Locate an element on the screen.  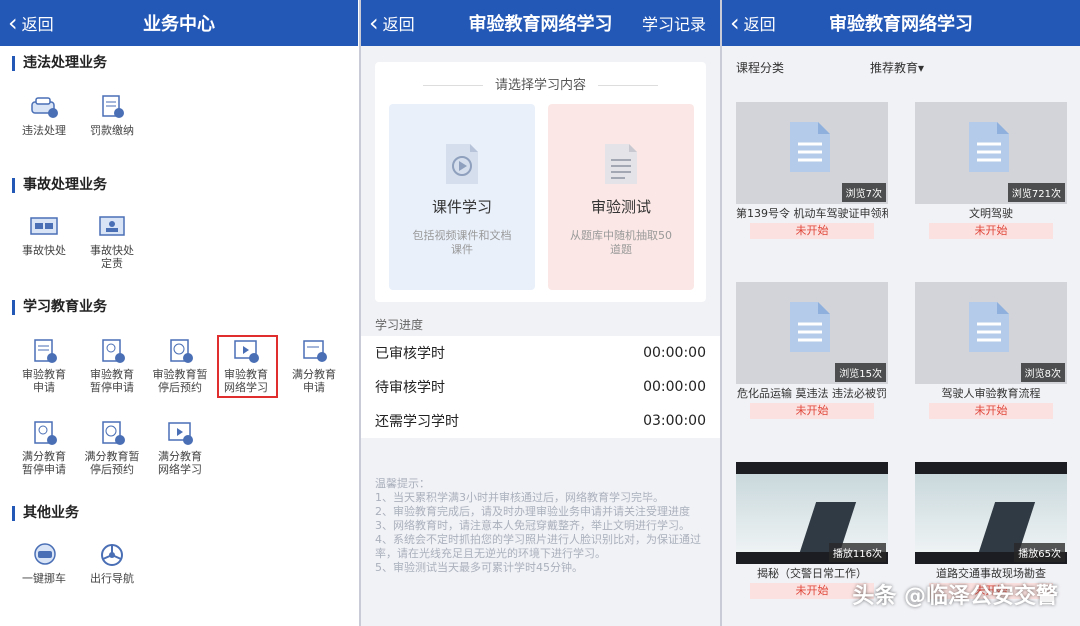
course-card: 浏览8次驾驶人审验教育流程 未开始 is located at coordinates (991, 350).